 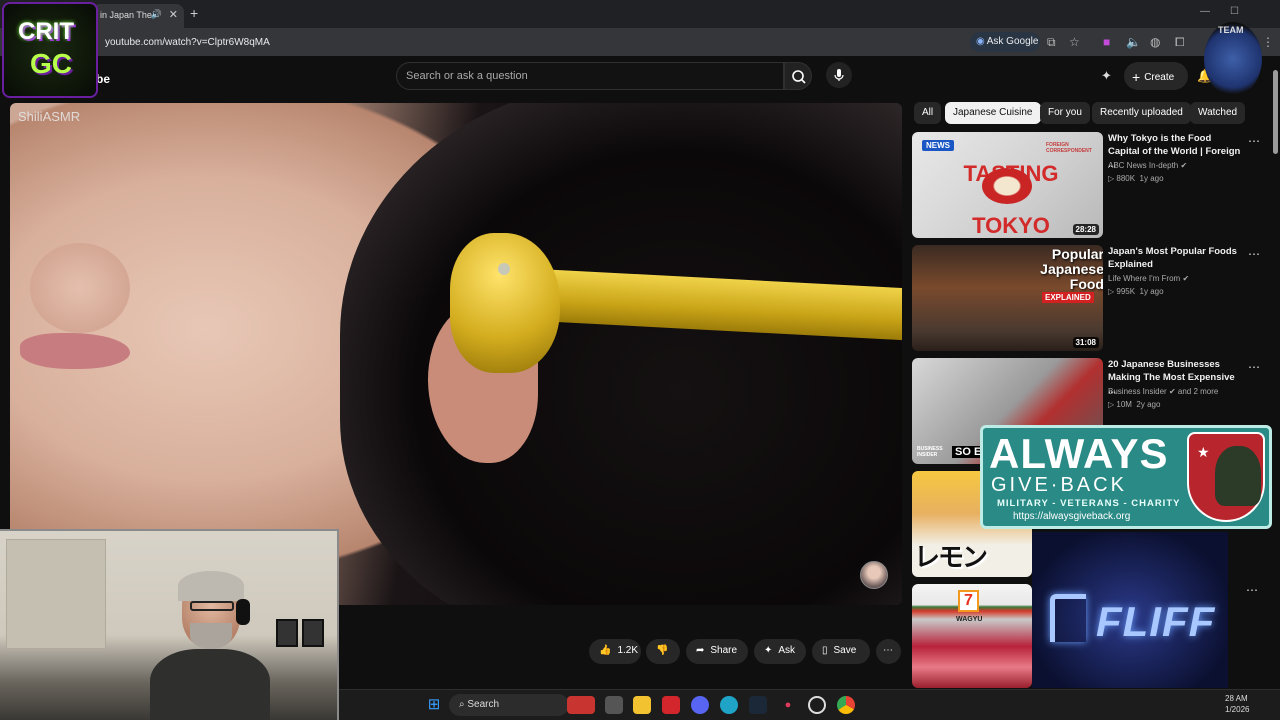 I want to click on ask-button: ✦ Ask, so click(x=780, y=651).